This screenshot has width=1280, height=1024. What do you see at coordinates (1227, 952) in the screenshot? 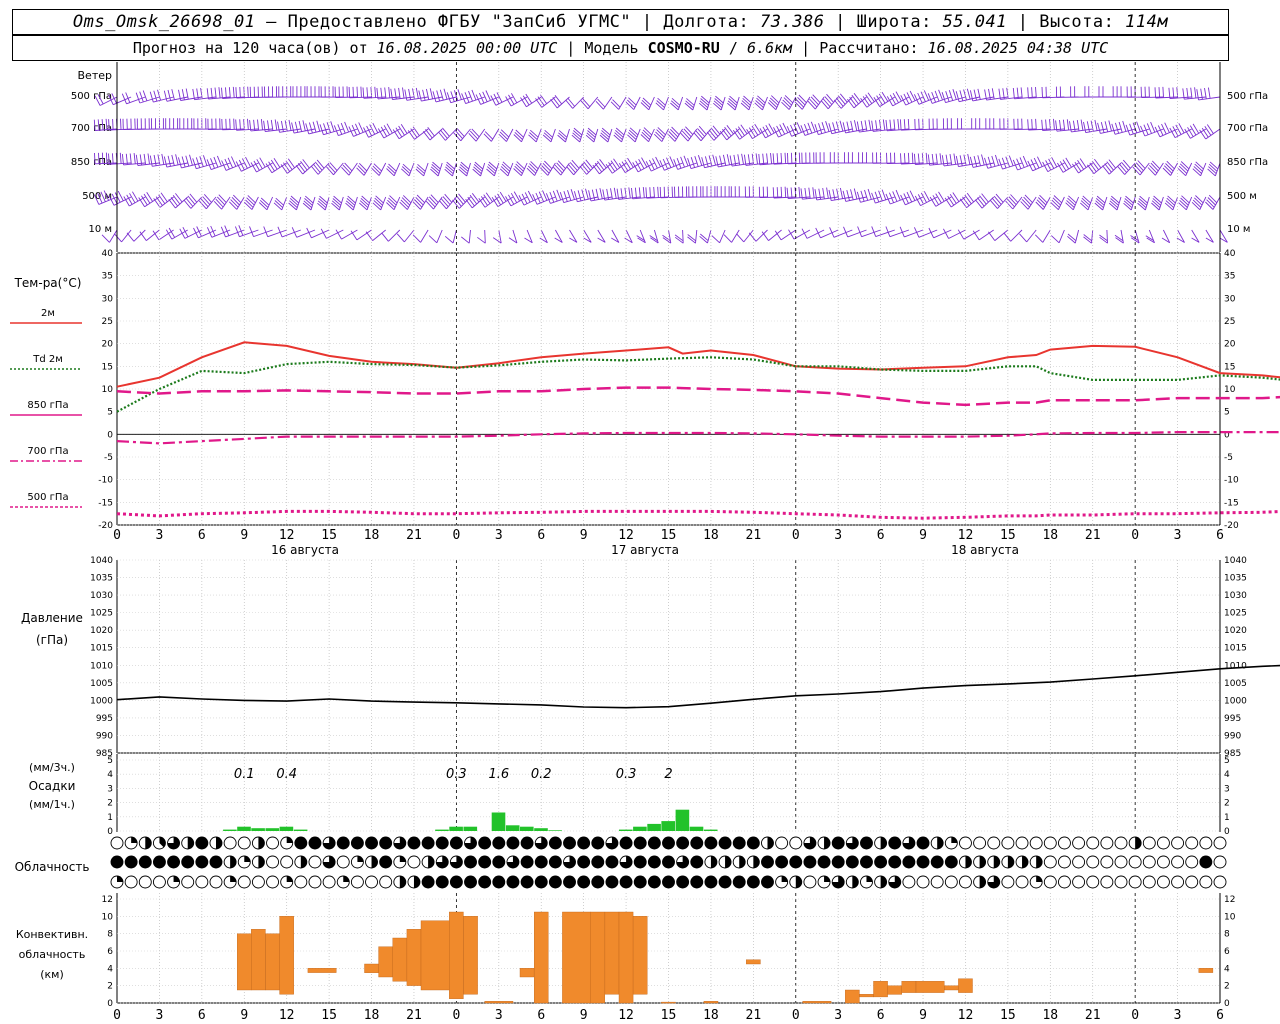
I see `conv-tick-right: 6` at bounding box center [1227, 952].